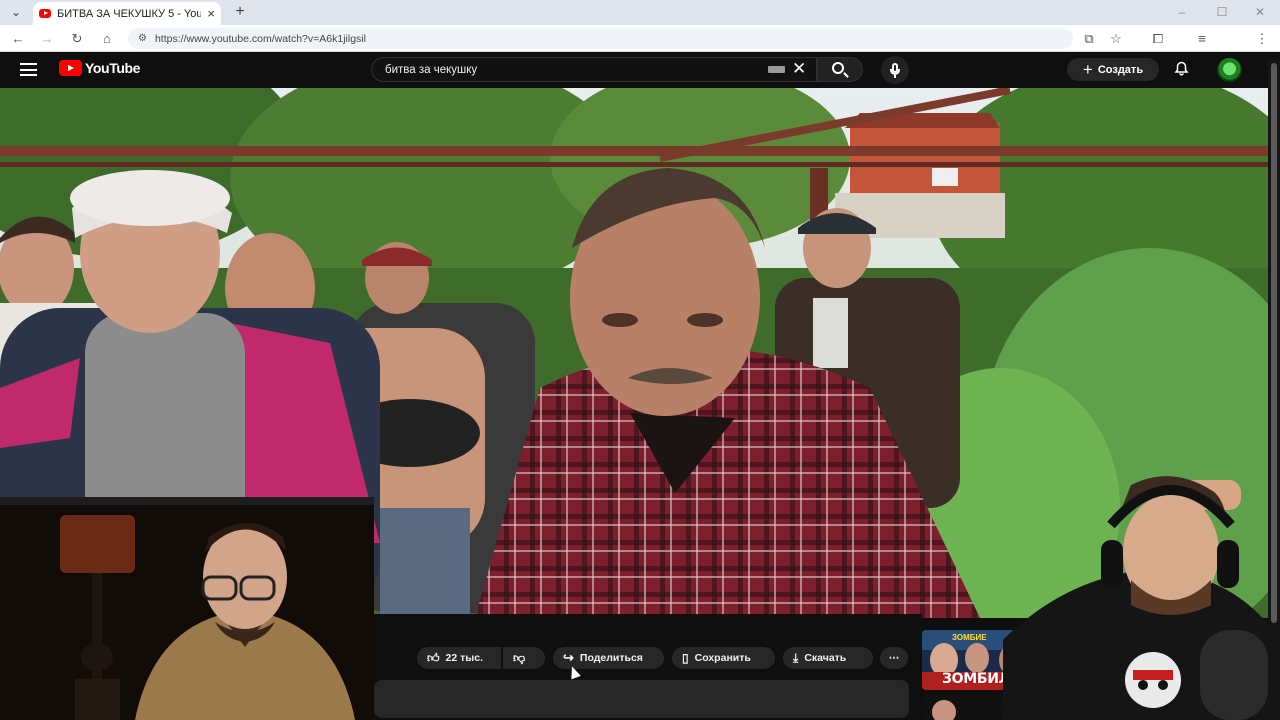 This screenshot has width=1280, height=720. Describe the element at coordinates (1181, 68) in the screenshot. I see `notifications-bell-icon` at that location.